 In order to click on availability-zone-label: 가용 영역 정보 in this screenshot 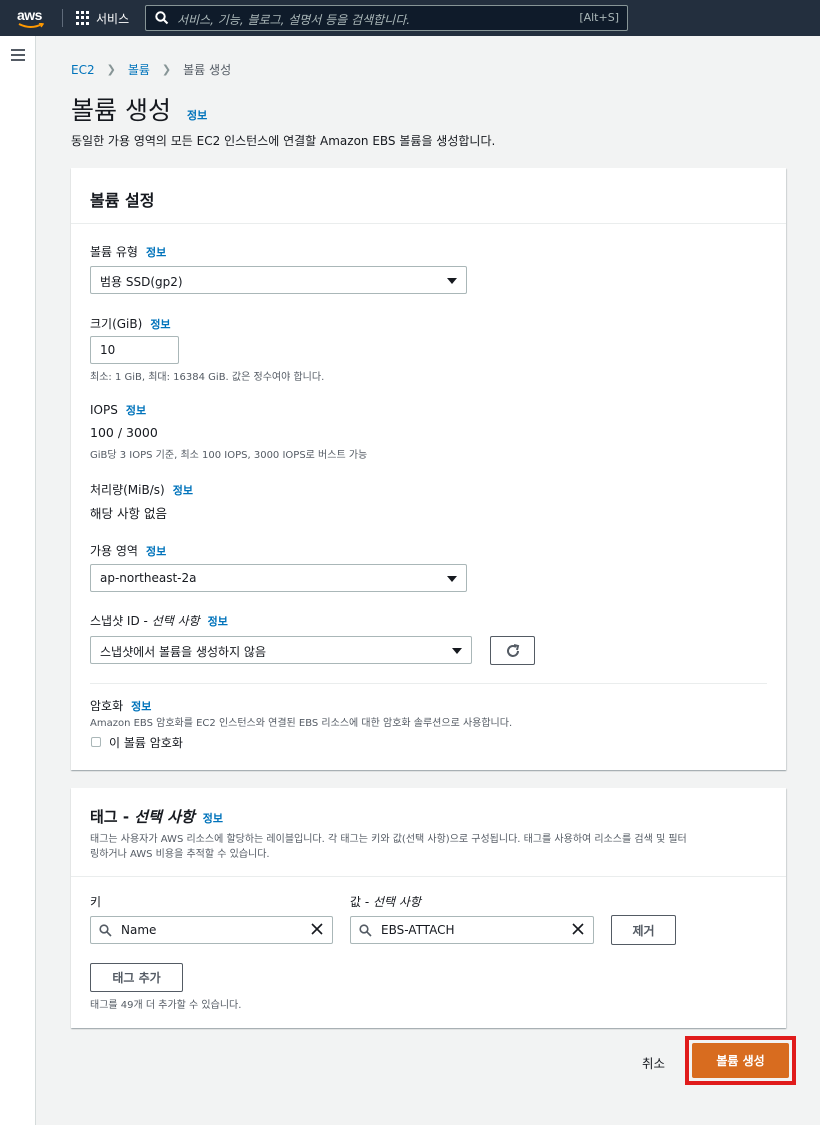, I will do `click(128, 550)`.